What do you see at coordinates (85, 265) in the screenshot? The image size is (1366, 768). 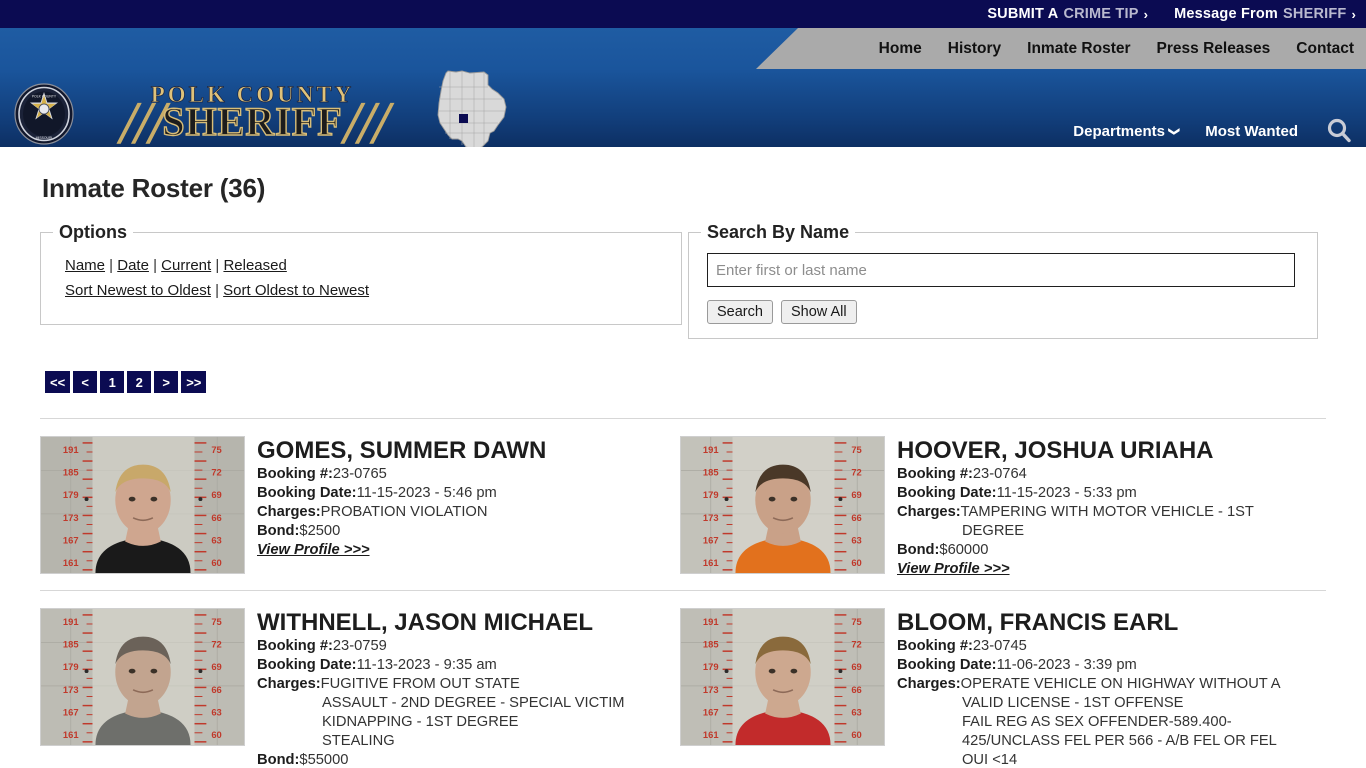 I see `option-link-name: Name` at bounding box center [85, 265].